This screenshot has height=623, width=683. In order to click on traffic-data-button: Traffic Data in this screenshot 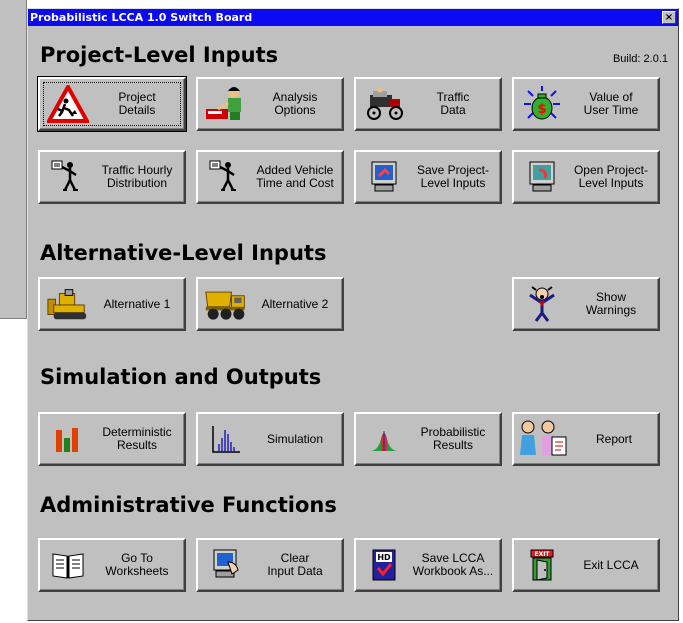, I will do `click(428, 104)`.